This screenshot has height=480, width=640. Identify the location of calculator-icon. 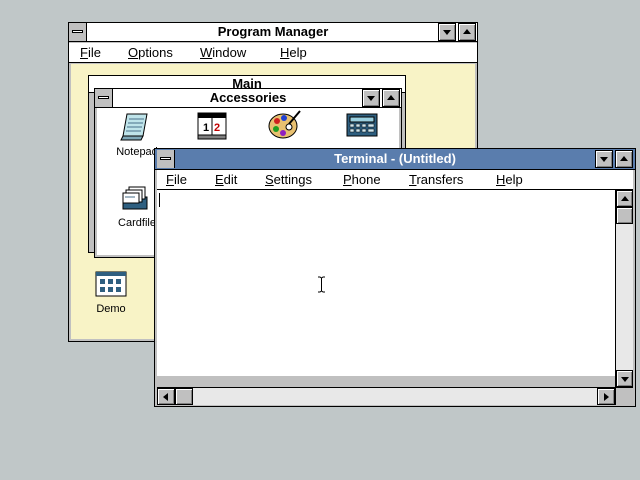
(362, 125).